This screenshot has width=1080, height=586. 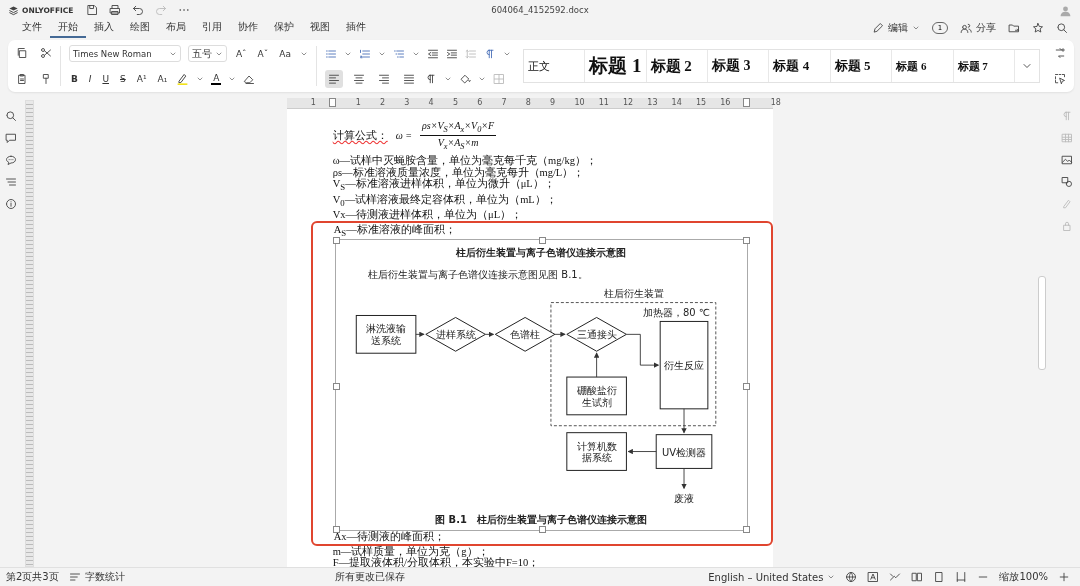 I want to click on two-page-icon, so click(x=917, y=577).